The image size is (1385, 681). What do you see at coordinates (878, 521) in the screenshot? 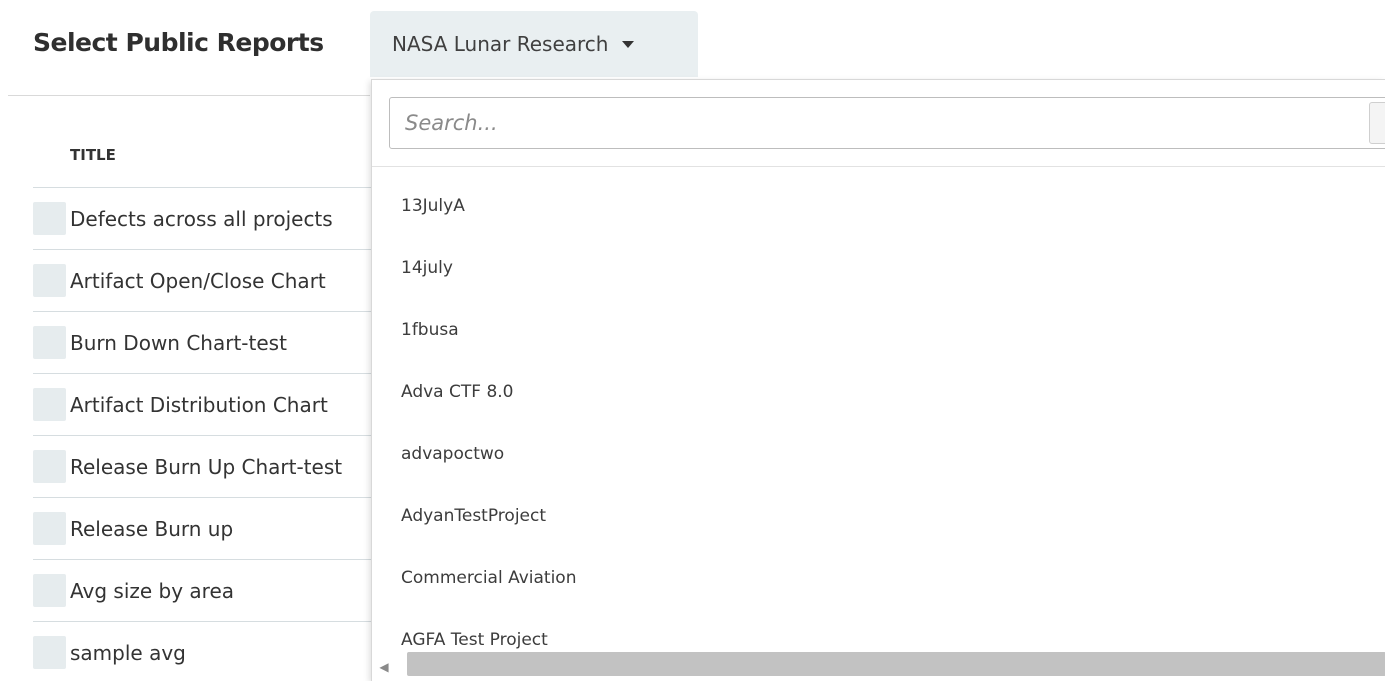
I see `dropdown-option: AdyanTestProject` at bounding box center [878, 521].